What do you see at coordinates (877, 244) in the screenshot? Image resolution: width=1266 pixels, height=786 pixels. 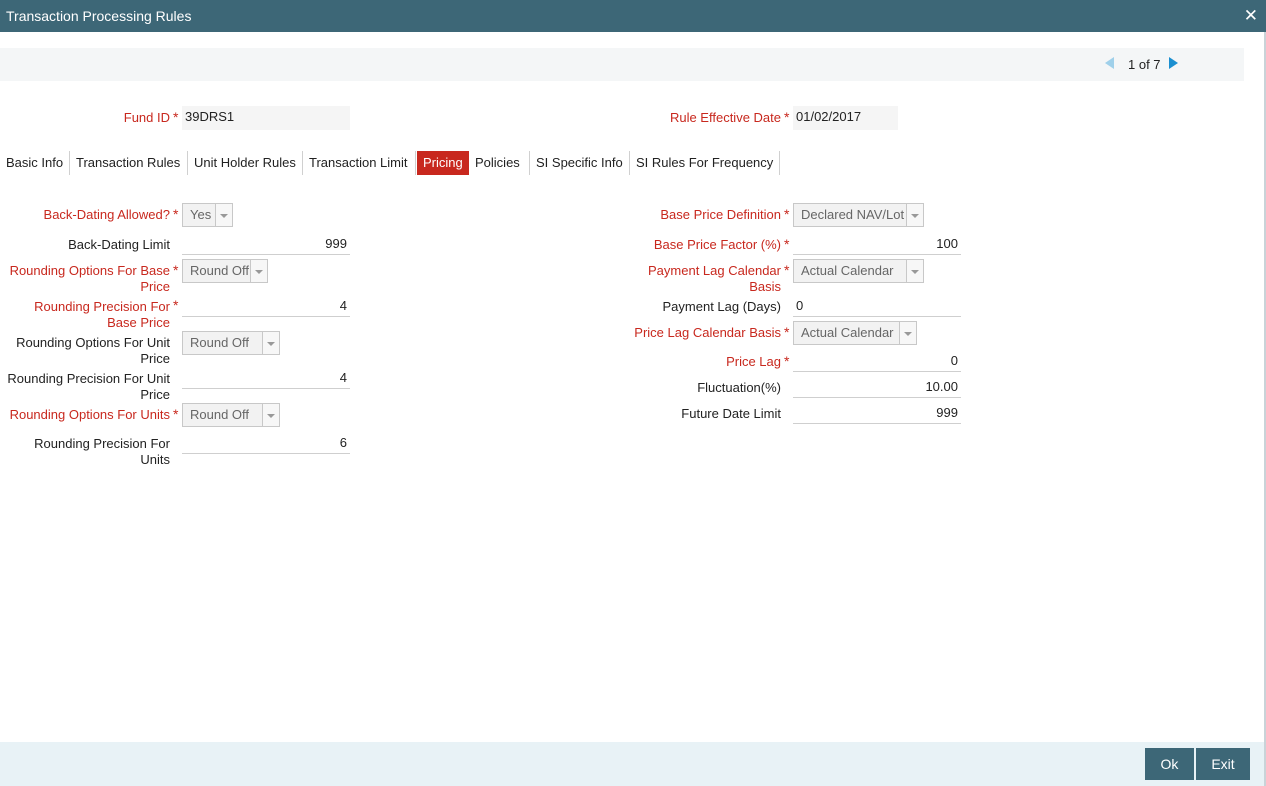 I see `base-price-factor-field: 100` at bounding box center [877, 244].